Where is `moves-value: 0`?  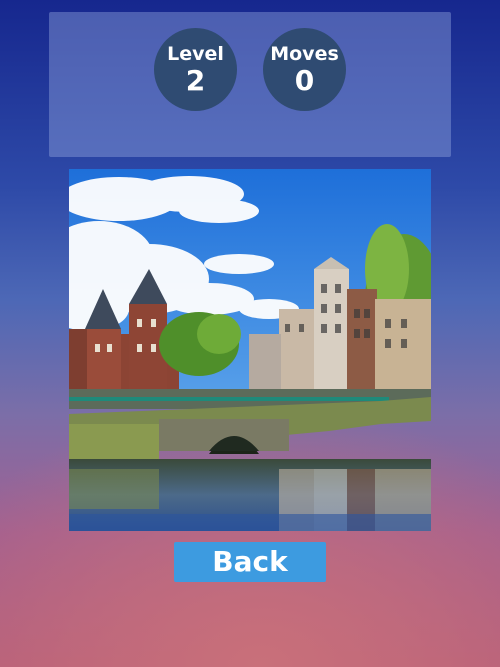
moves-value: 0 is located at coordinates (304, 80).